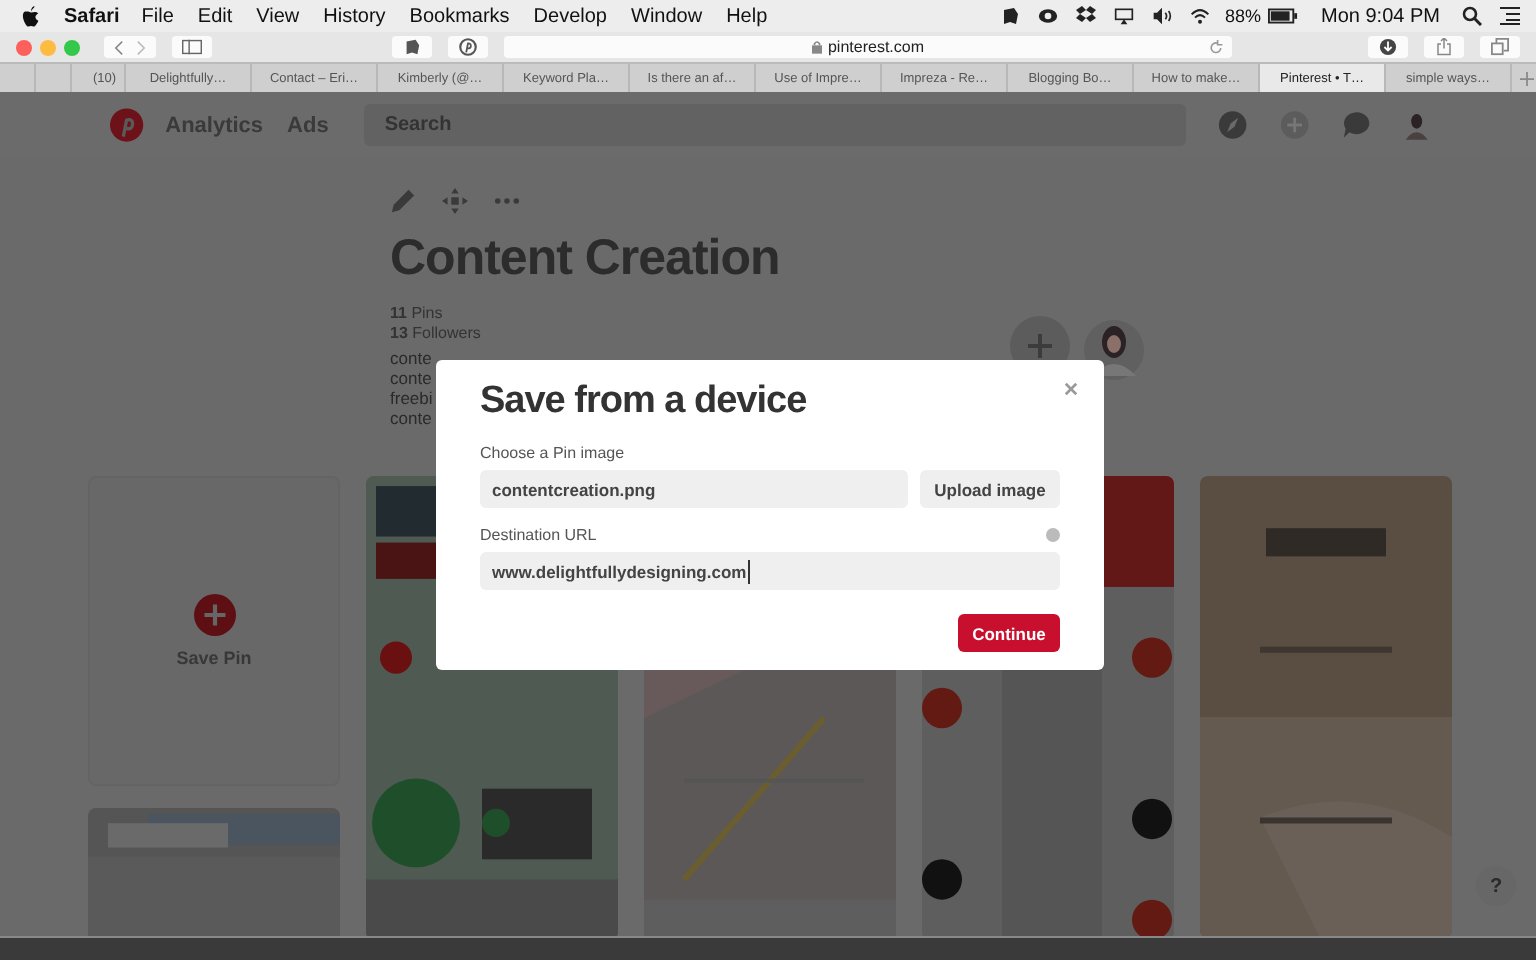  I want to click on airplay-icon, so click(1123, 16).